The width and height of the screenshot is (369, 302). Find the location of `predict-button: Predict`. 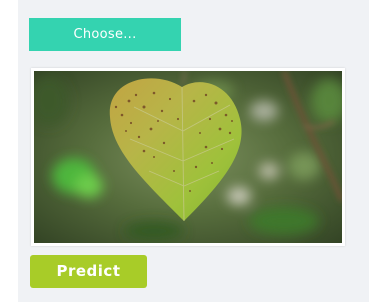

predict-button: Predict is located at coordinates (88, 271).